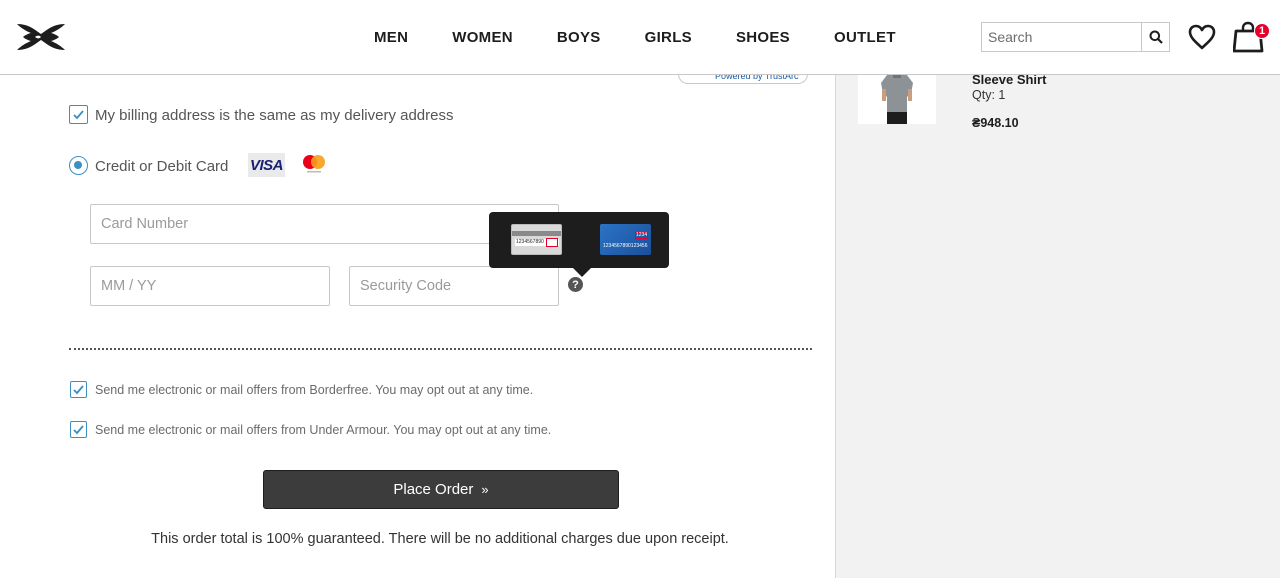 The width and height of the screenshot is (1280, 578). I want to click on security-code-tooltip: 1234567890 1234 1234567890123456, so click(579, 244).